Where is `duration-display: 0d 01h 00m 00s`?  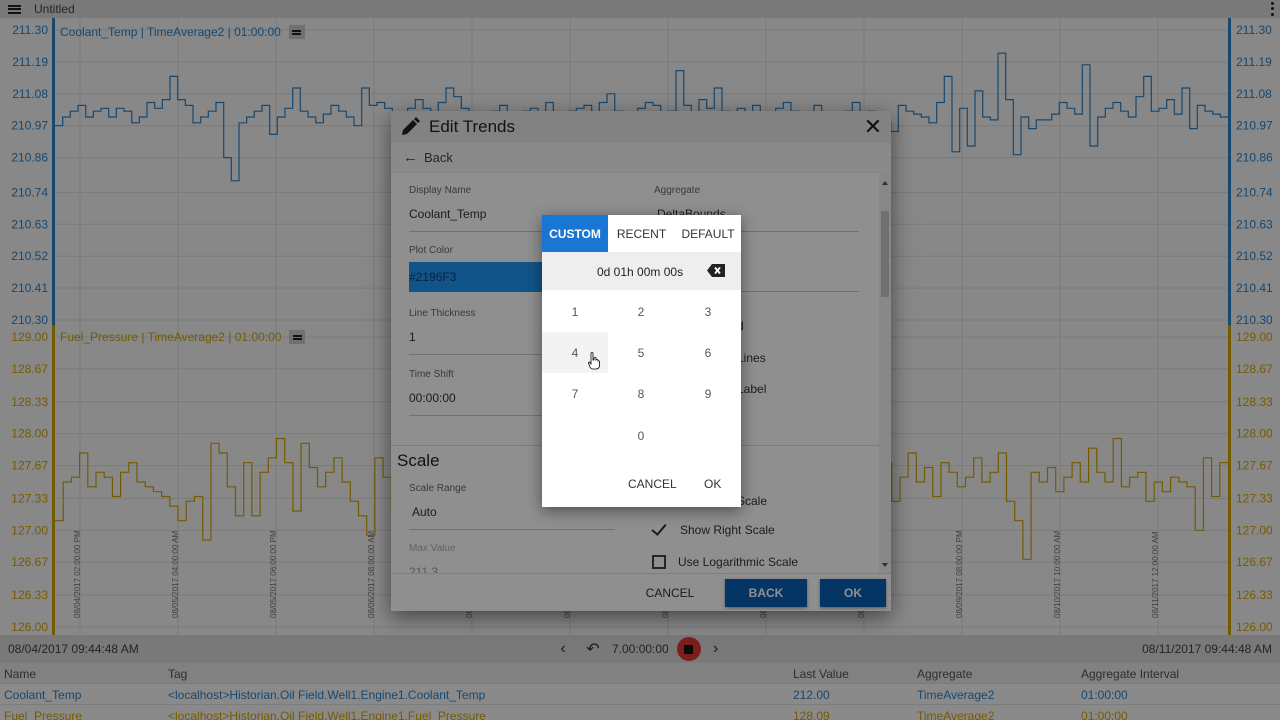
duration-display: 0d 01h 00m 00s is located at coordinates (641, 271).